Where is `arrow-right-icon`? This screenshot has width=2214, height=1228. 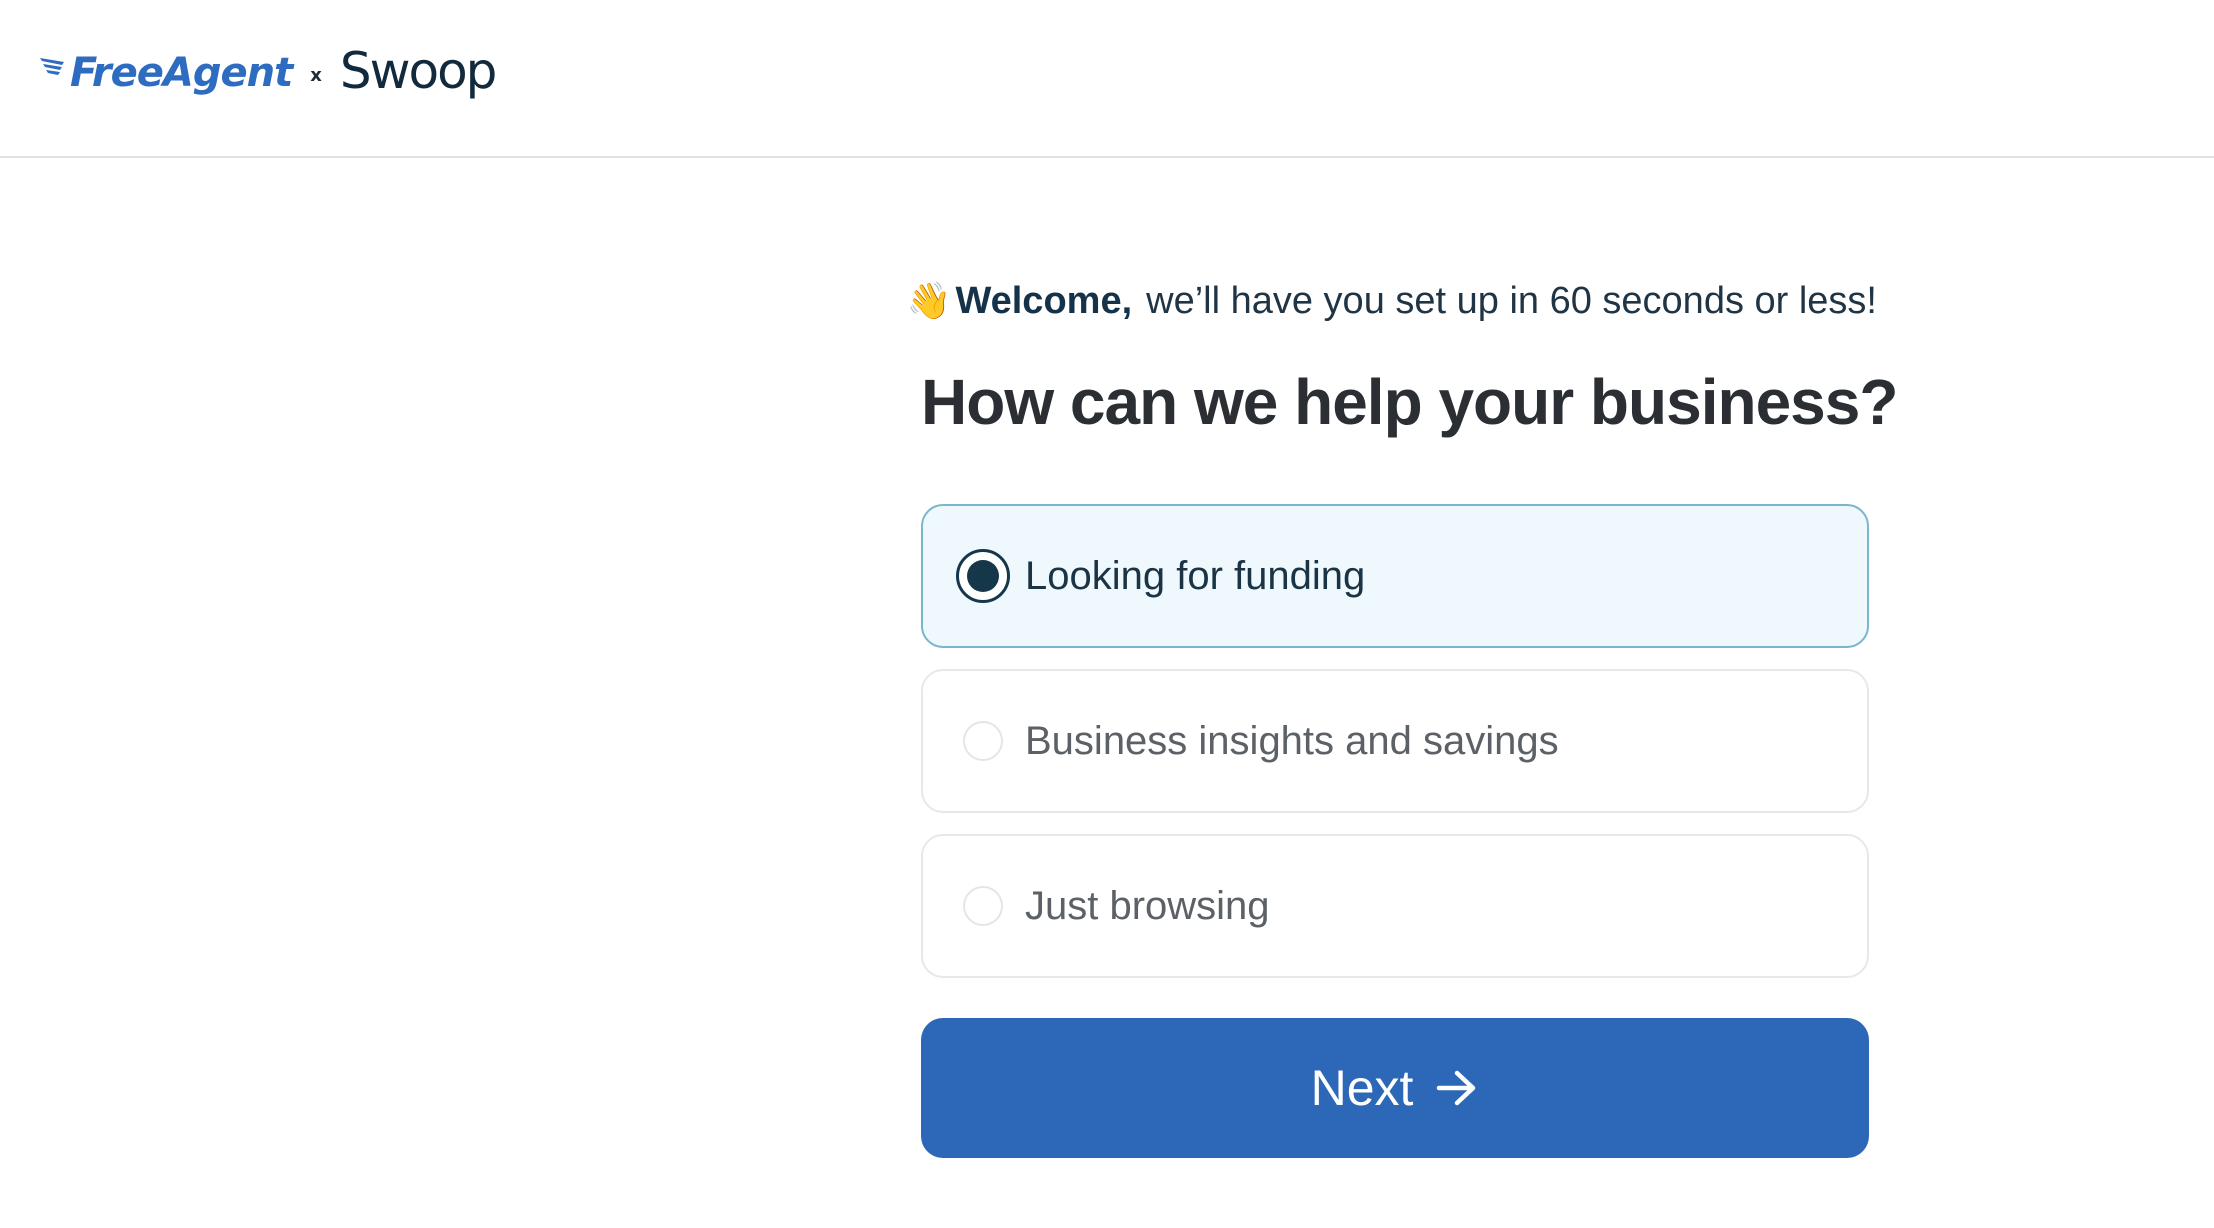 arrow-right-icon is located at coordinates (1456, 1088).